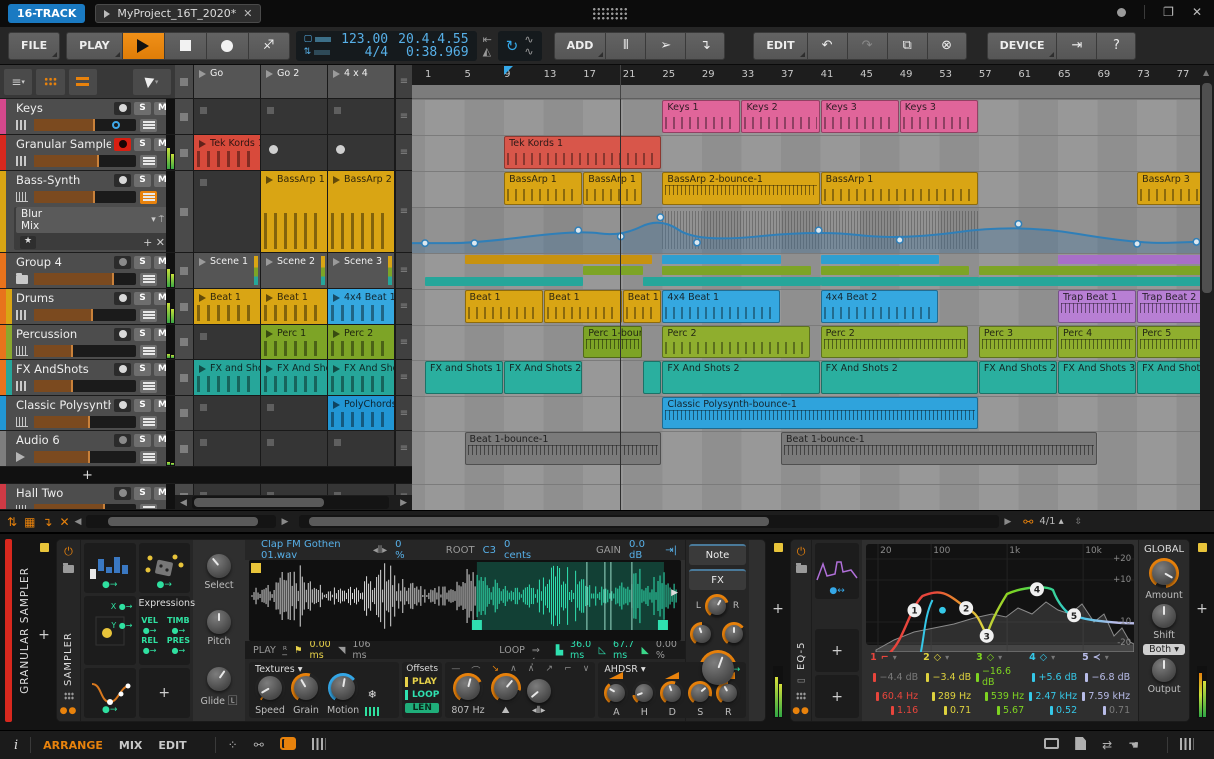 The image size is (1214, 759). Describe the element at coordinates (87, 153) in the screenshot. I see `track-row: Granular Sampler S M` at that location.